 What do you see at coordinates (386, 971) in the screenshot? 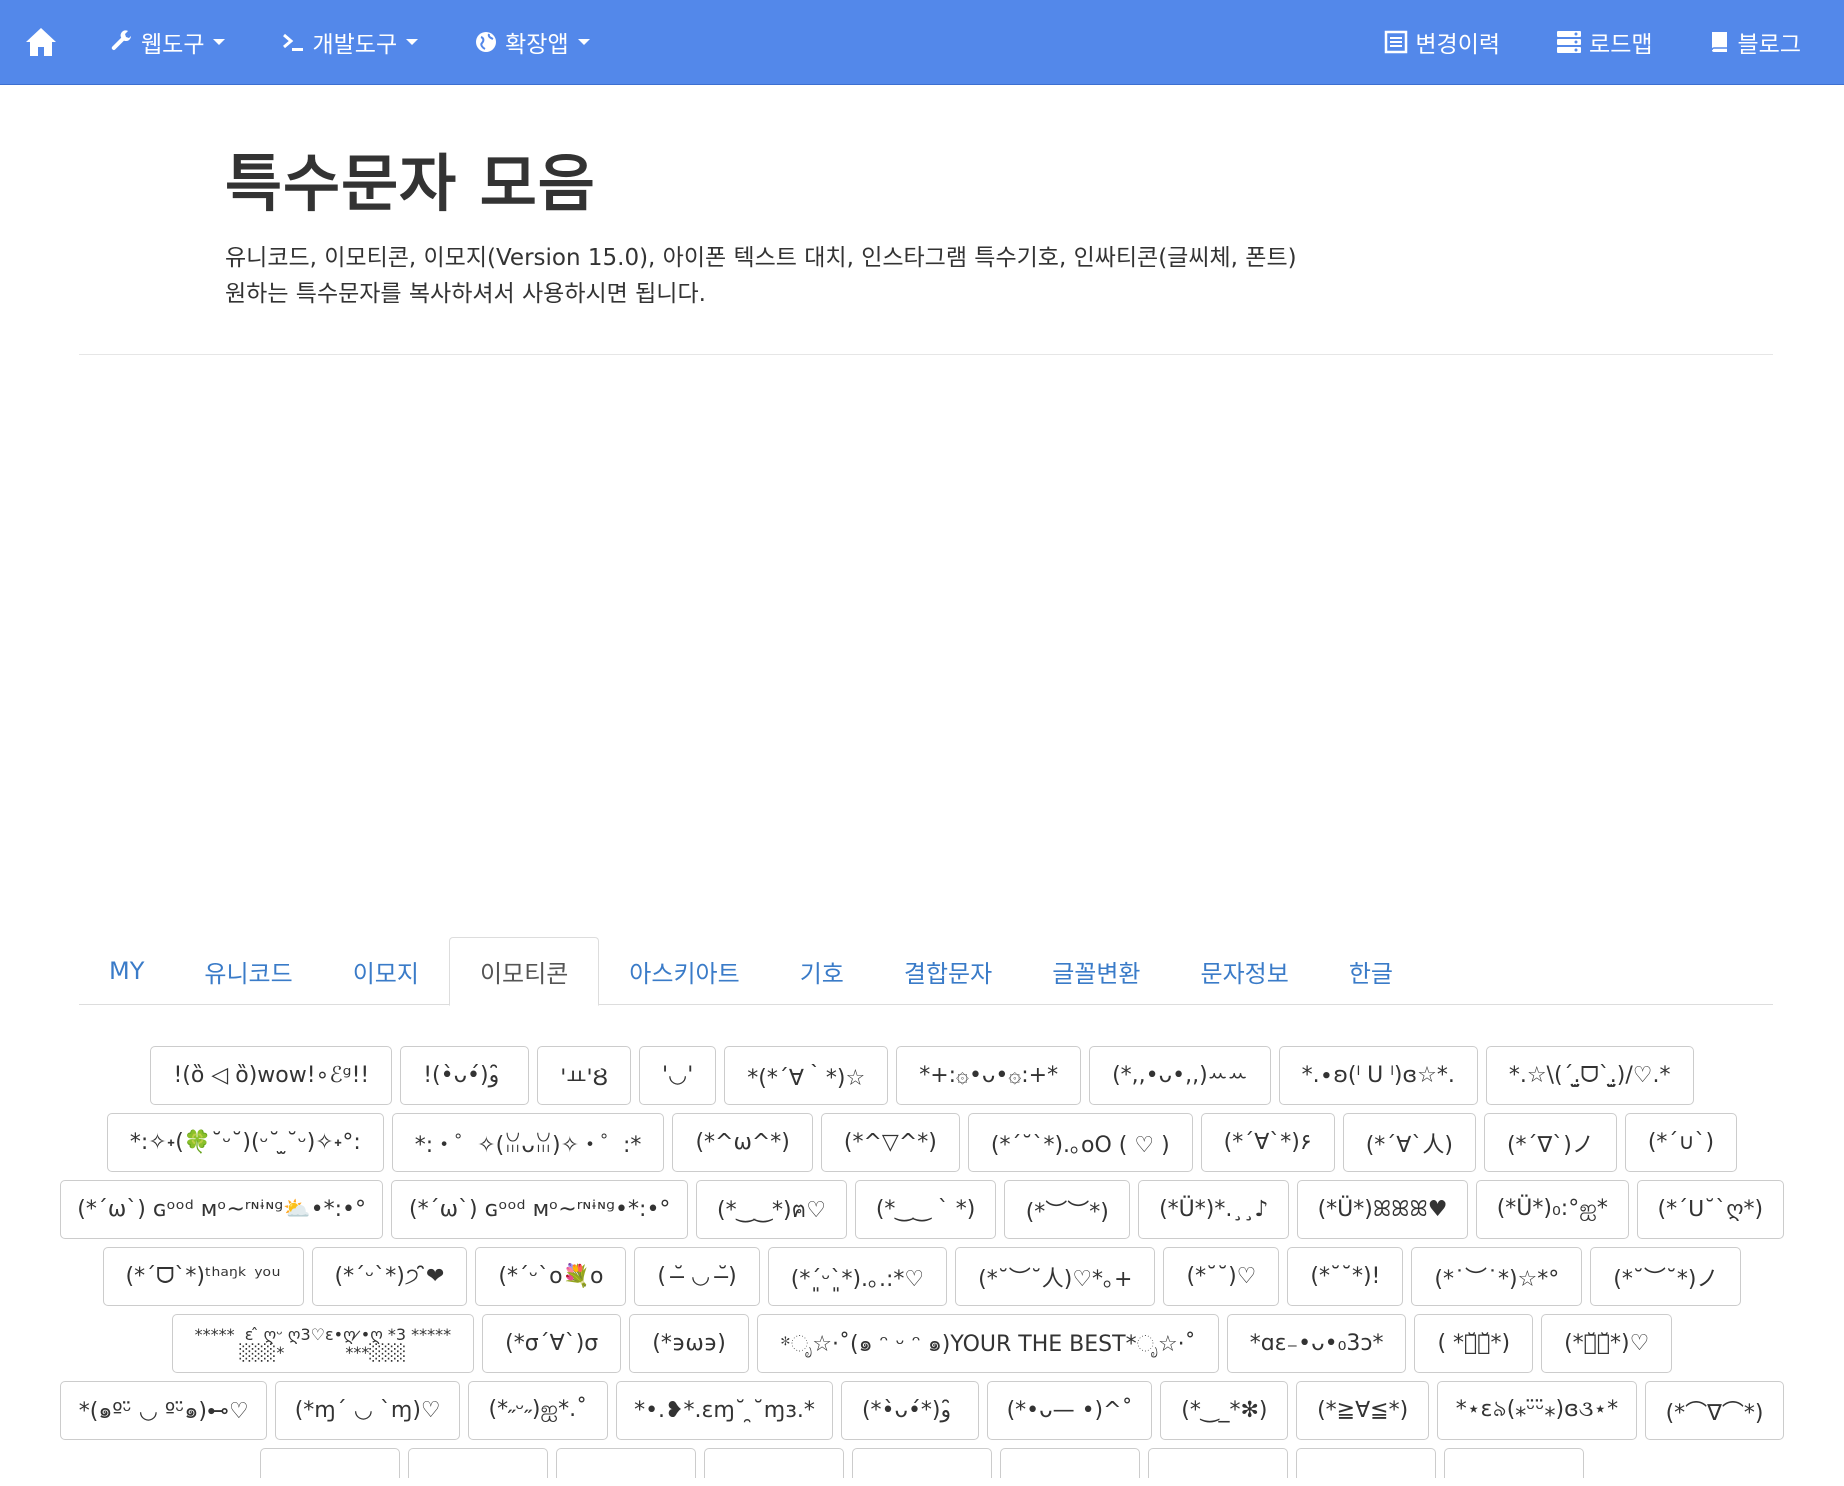
I see `tab-2: 이모지` at bounding box center [386, 971].